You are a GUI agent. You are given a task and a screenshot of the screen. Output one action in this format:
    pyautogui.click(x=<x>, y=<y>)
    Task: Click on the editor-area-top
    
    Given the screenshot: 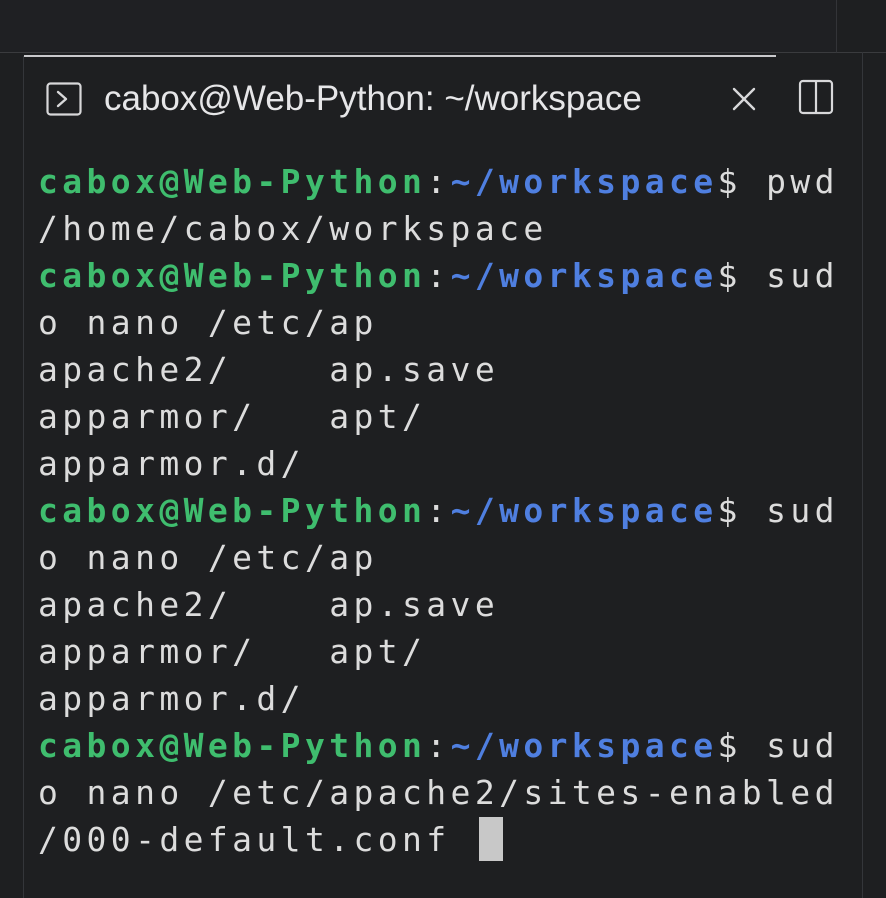 What is the action you would take?
    pyautogui.click(x=418, y=26)
    